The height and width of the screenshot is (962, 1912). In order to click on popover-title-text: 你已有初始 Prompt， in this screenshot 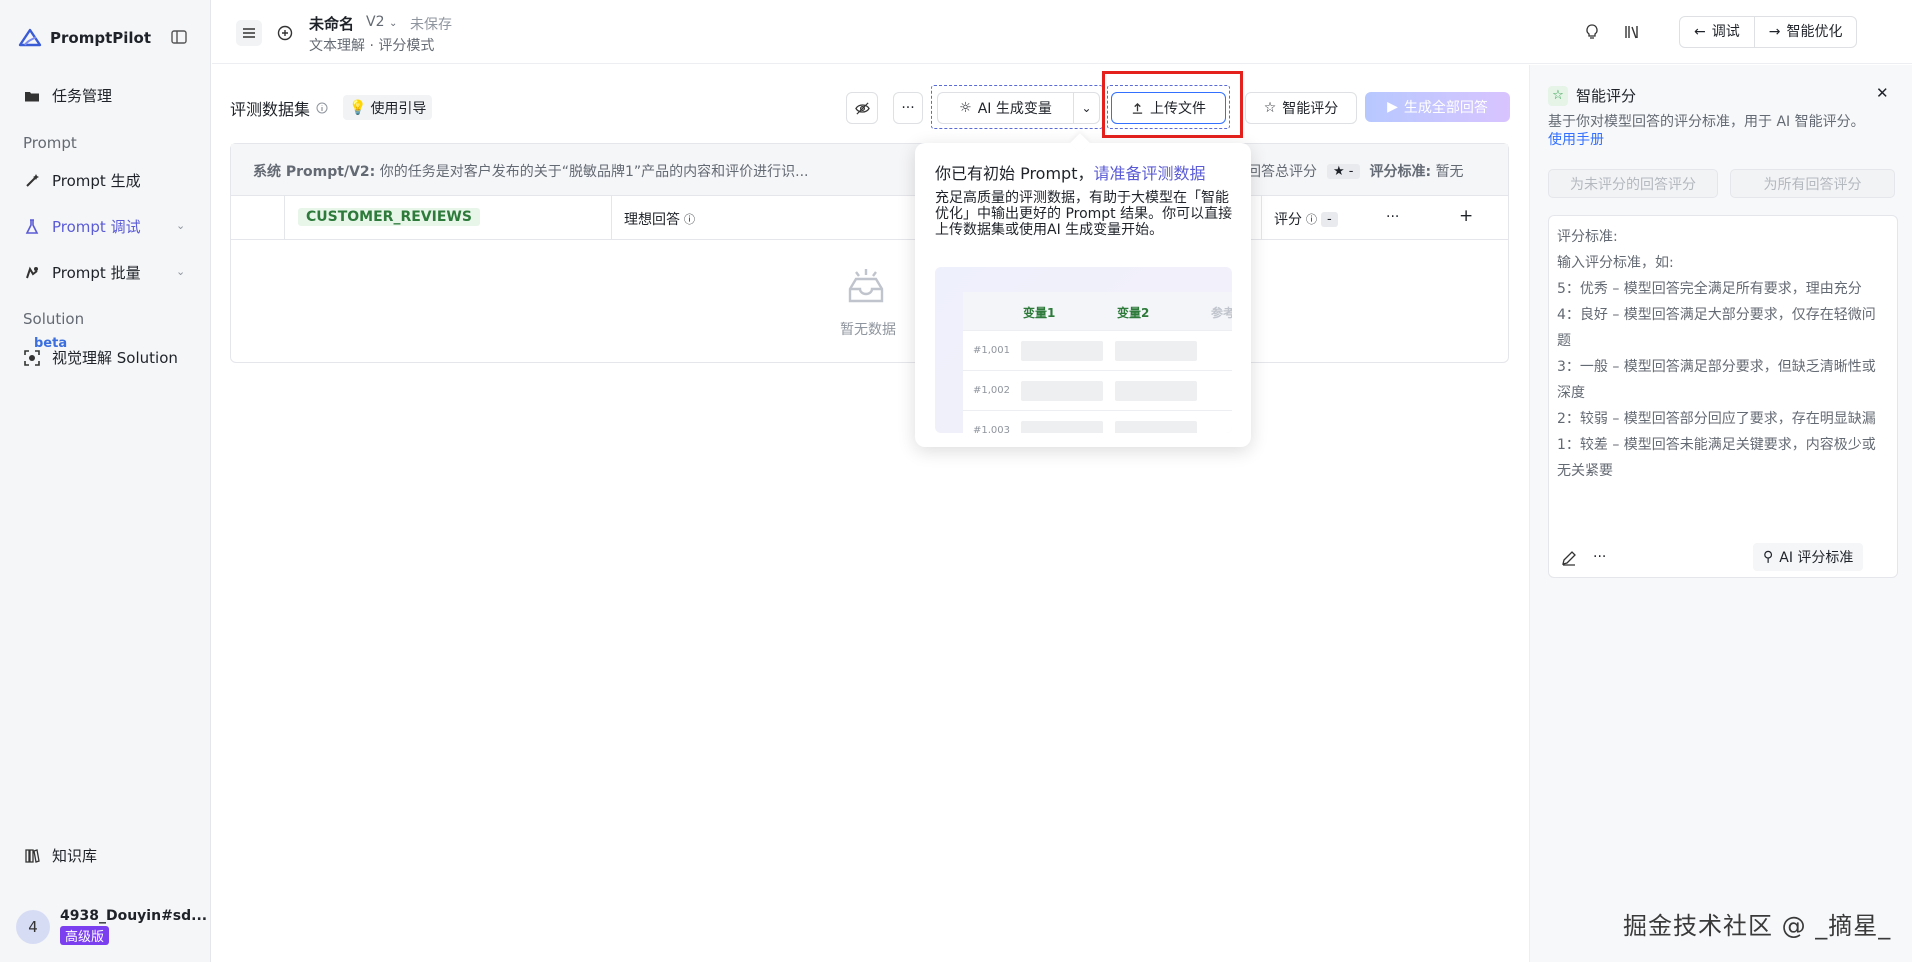, I will do `click(1014, 173)`.